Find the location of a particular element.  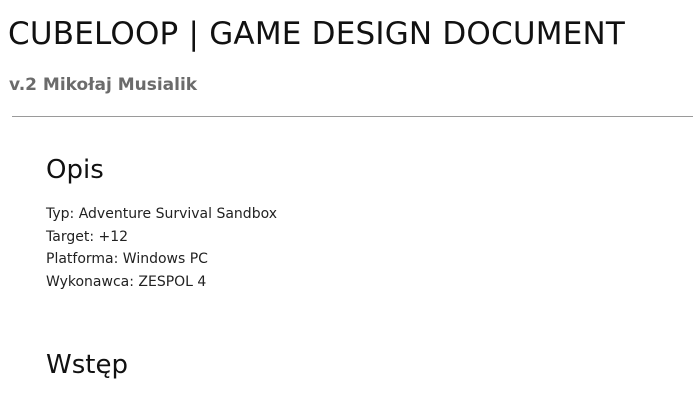

info-line-type: Typ: Adventure Survival Sandbox is located at coordinates (161, 214).